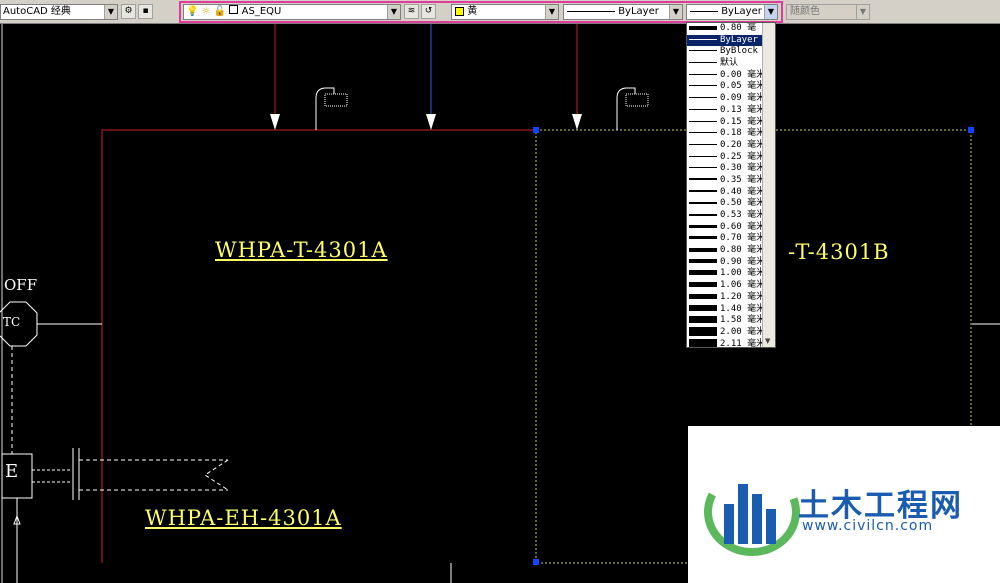 This screenshot has height=583, width=1000. What do you see at coordinates (743, 133) in the screenshot?
I see `lineweight-option-label: 0.18 毫米` at bounding box center [743, 133].